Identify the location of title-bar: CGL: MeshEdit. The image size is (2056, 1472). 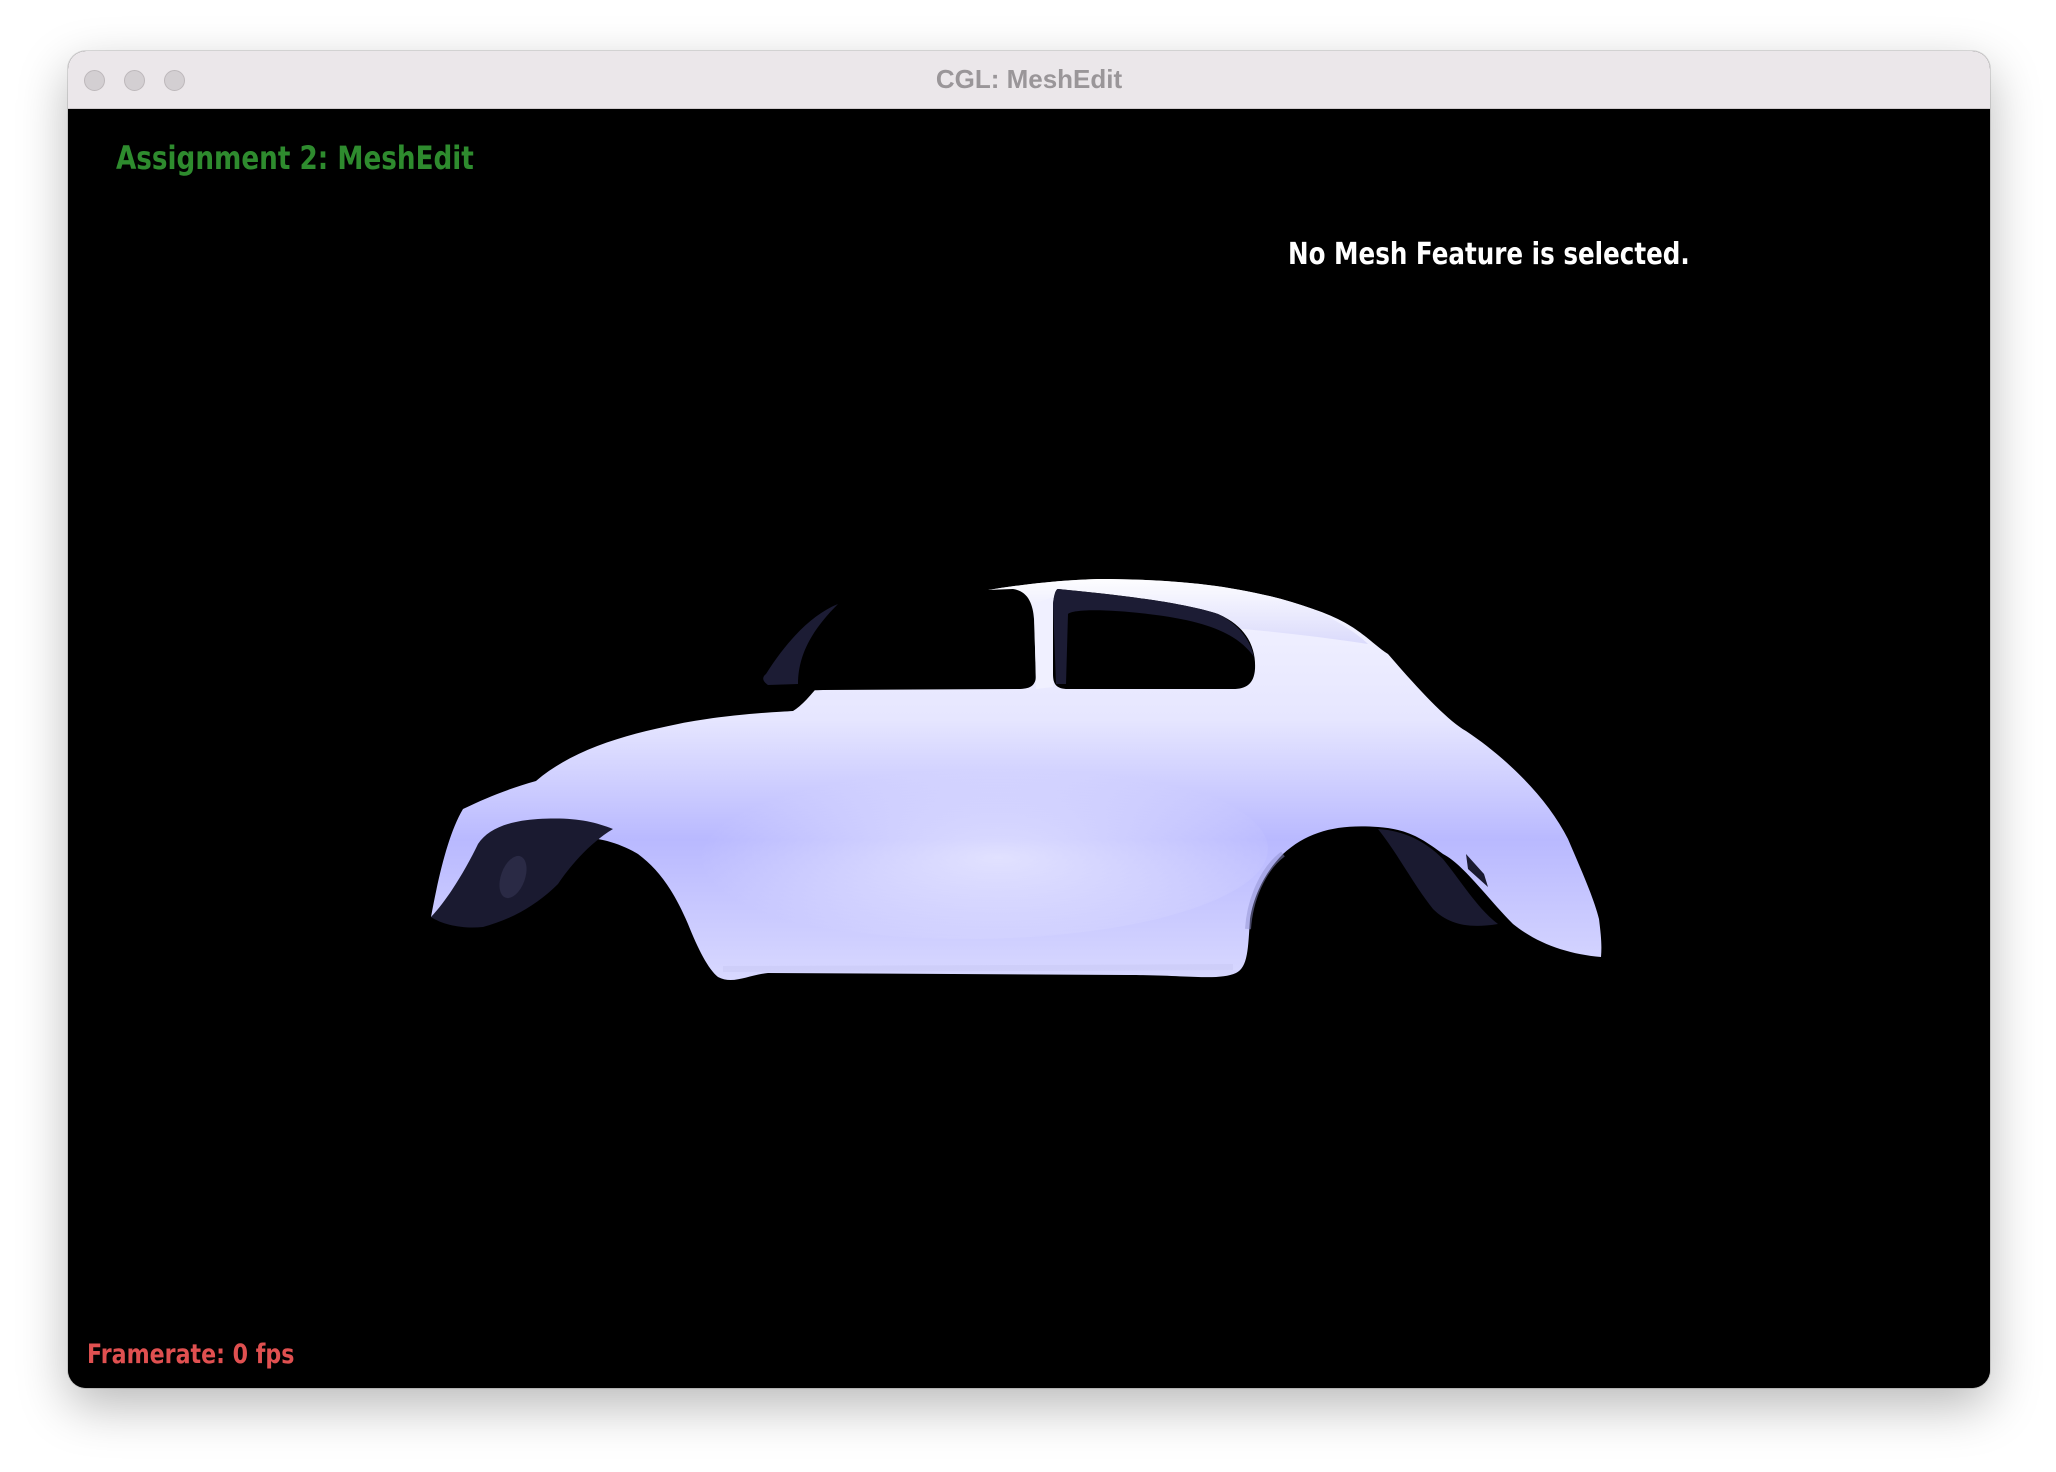
(1029, 80).